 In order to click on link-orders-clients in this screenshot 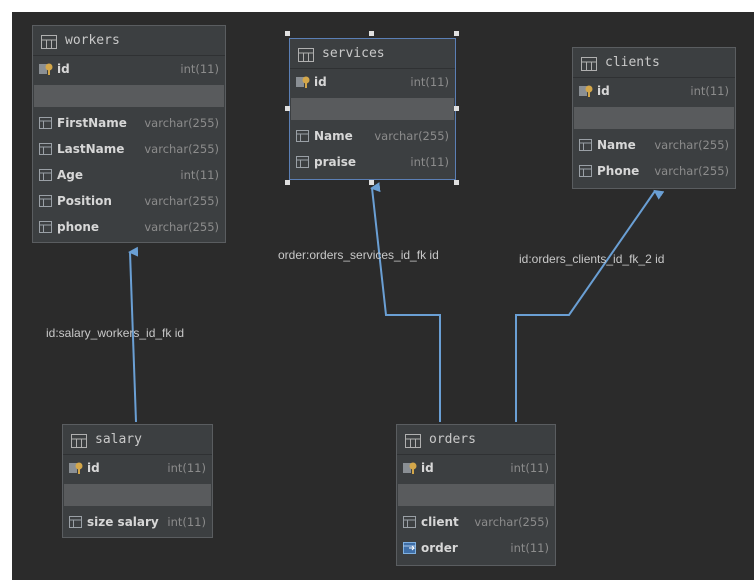, I will do `click(590, 305)`.